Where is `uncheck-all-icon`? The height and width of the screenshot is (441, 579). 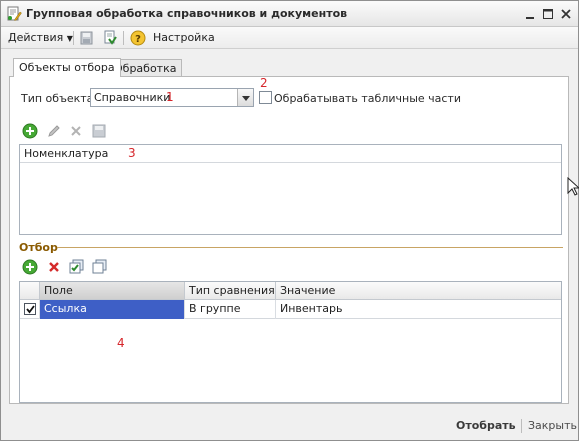
uncheck-all-icon is located at coordinates (100, 267).